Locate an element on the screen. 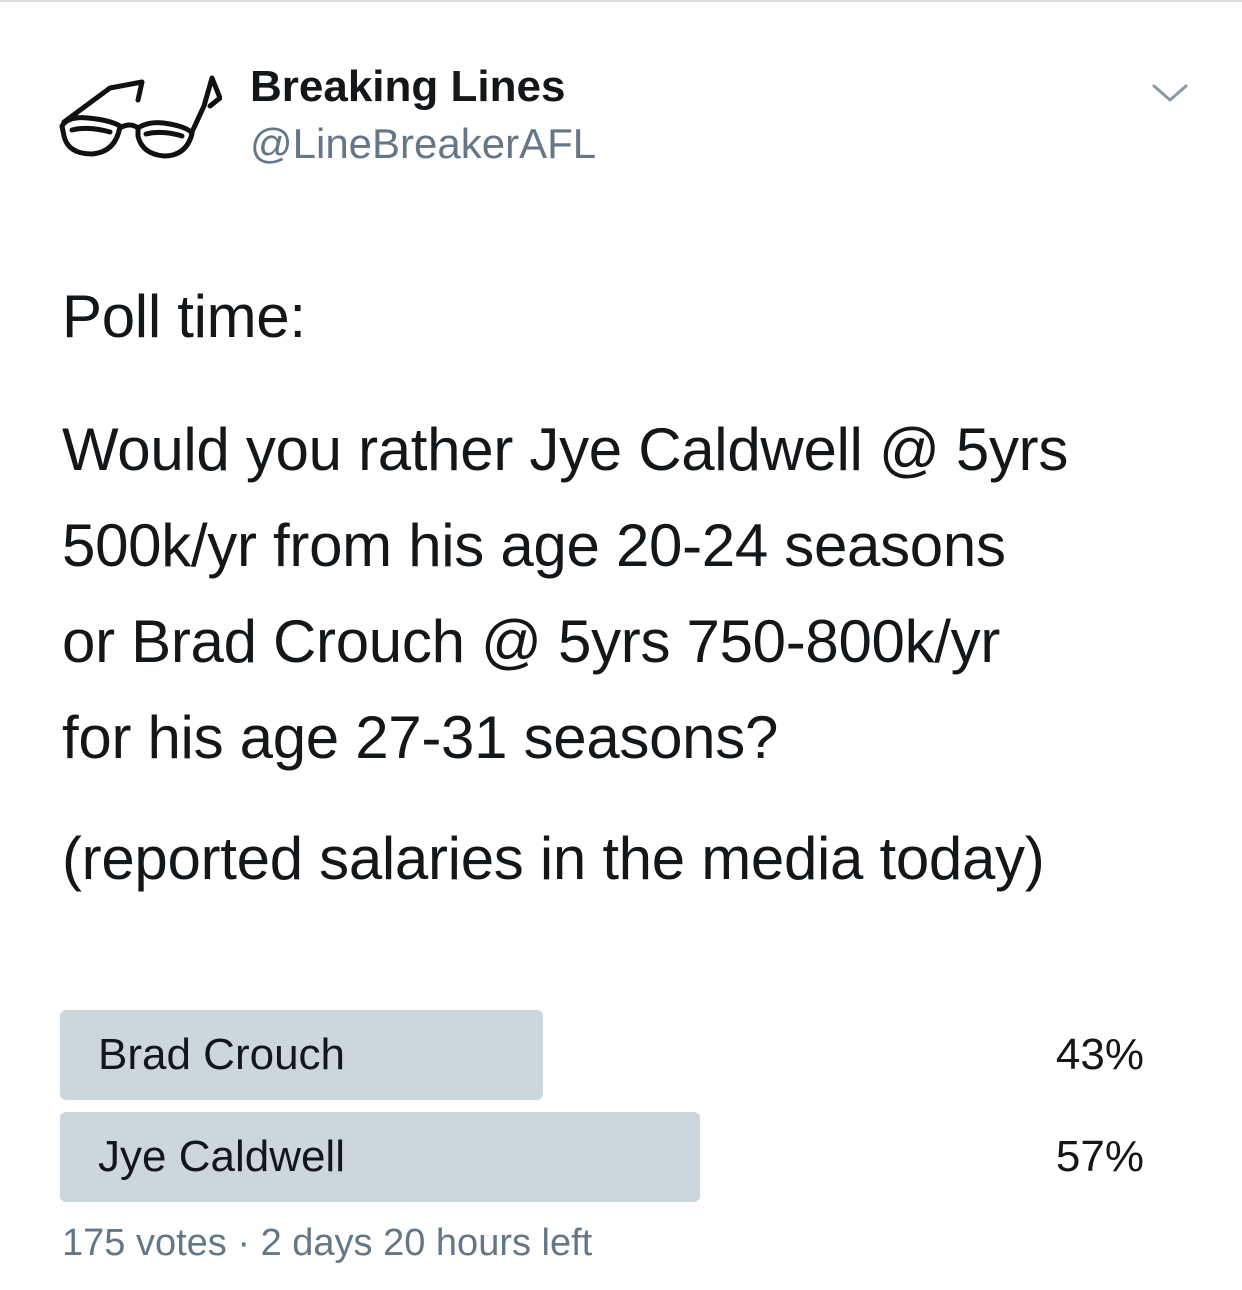 The height and width of the screenshot is (1290, 1242). poll-option-label: Brad Crouch is located at coordinates (222, 1054).